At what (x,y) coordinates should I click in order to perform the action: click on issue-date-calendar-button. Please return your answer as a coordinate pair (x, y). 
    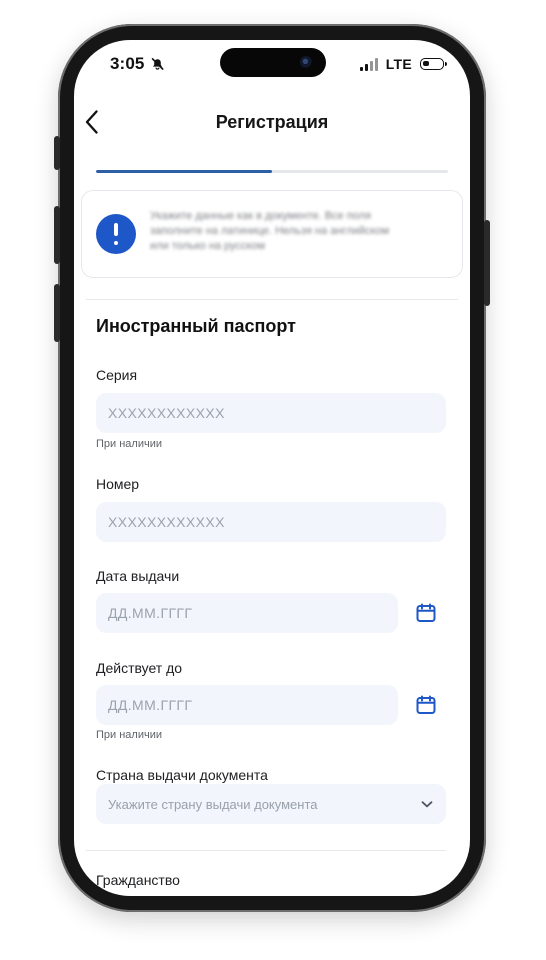
    Looking at the image, I should click on (426, 613).